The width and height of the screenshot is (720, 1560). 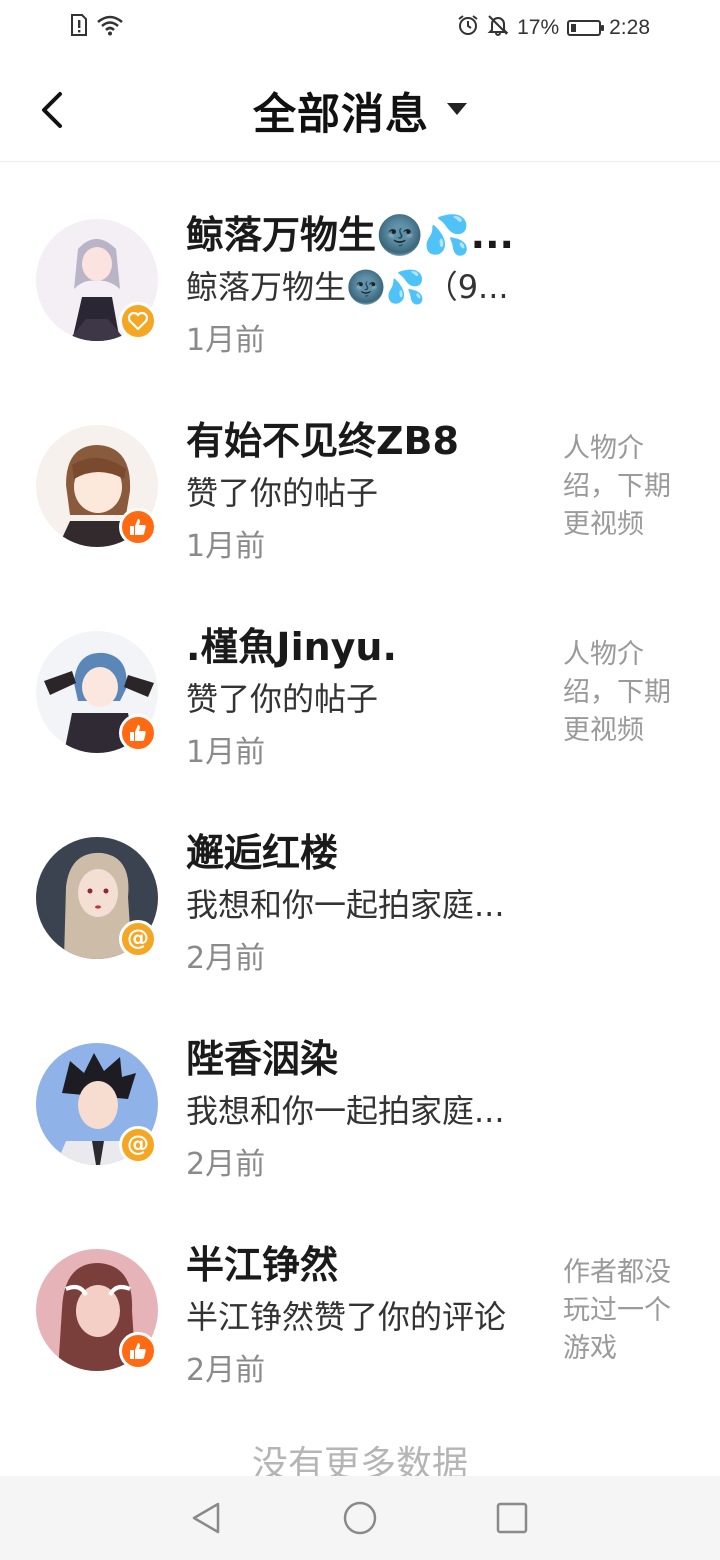 I want to click on square-recents-icon, so click(x=512, y=1518).